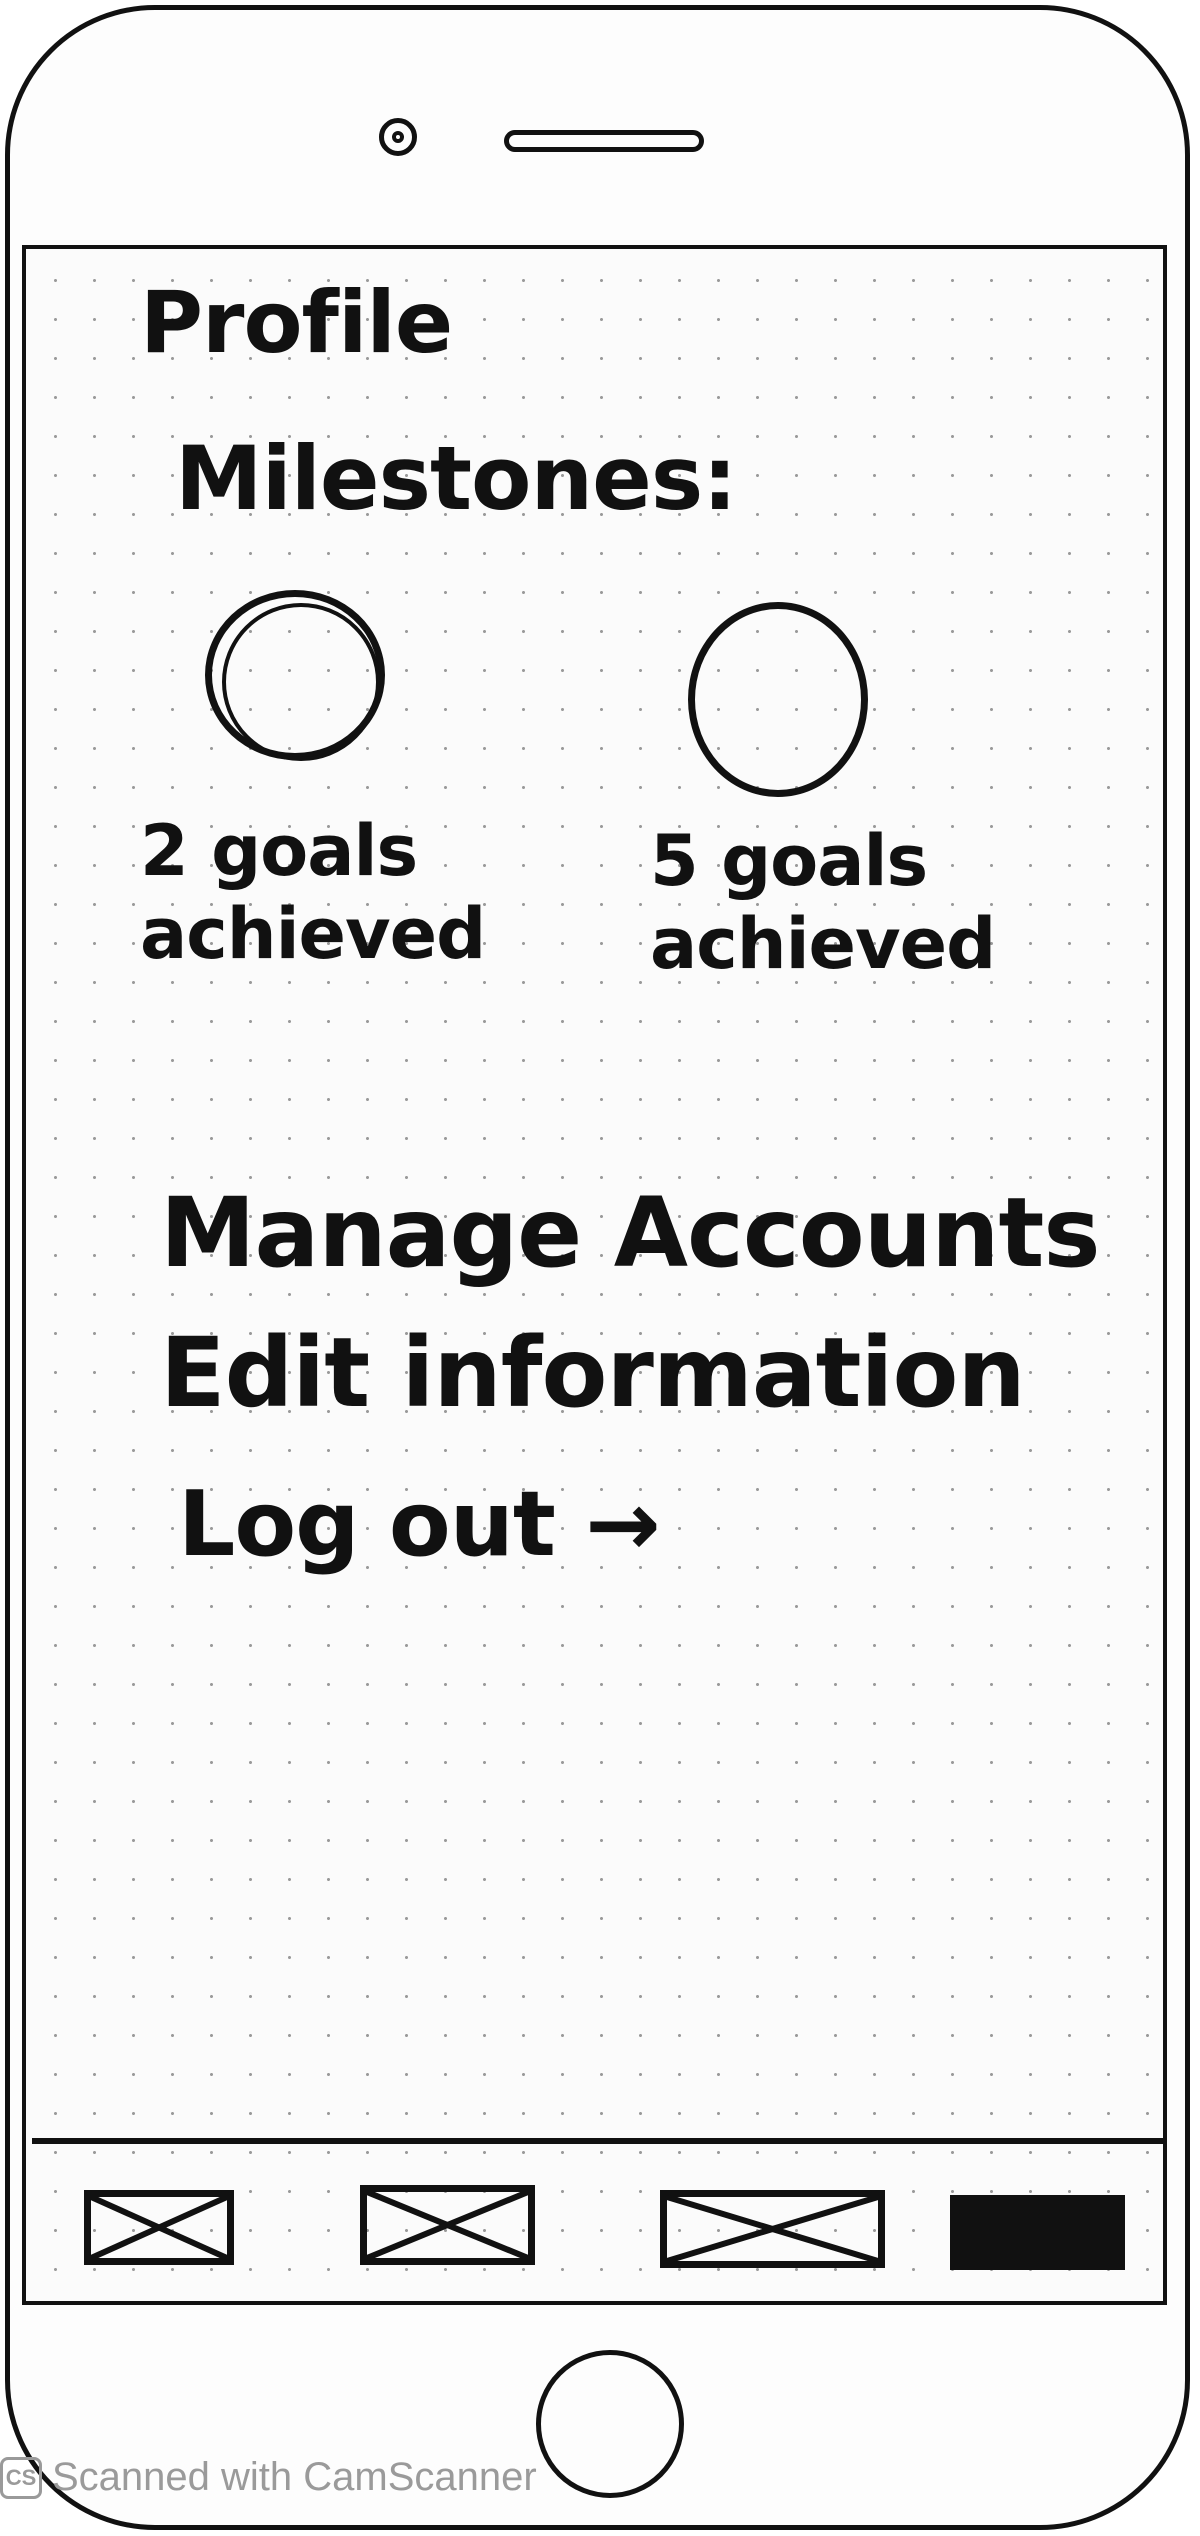 The height and width of the screenshot is (2536, 1200). I want to click on milestone-caption: 5 goals achieved, so click(823, 902).